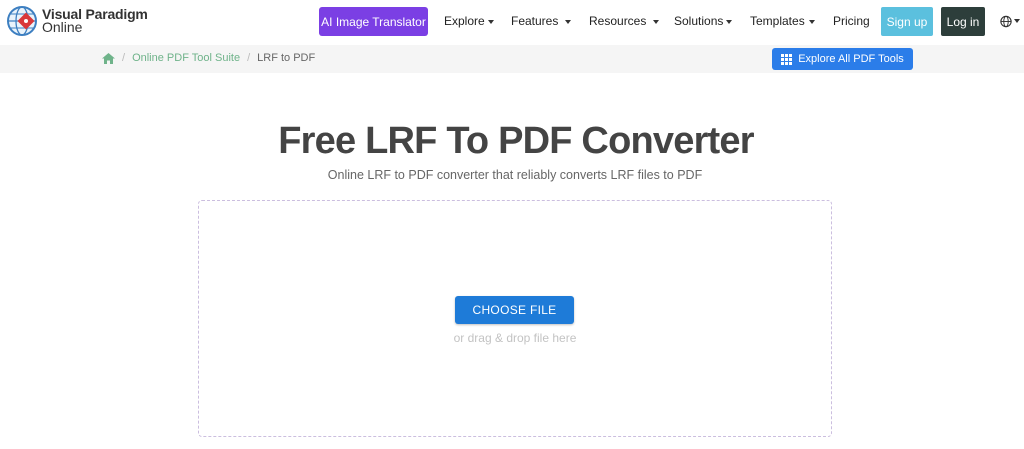 Image resolution: width=1024 pixels, height=449 pixels. I want to click on choose-file-button: CHOOSE FILE, so click(514, 310).